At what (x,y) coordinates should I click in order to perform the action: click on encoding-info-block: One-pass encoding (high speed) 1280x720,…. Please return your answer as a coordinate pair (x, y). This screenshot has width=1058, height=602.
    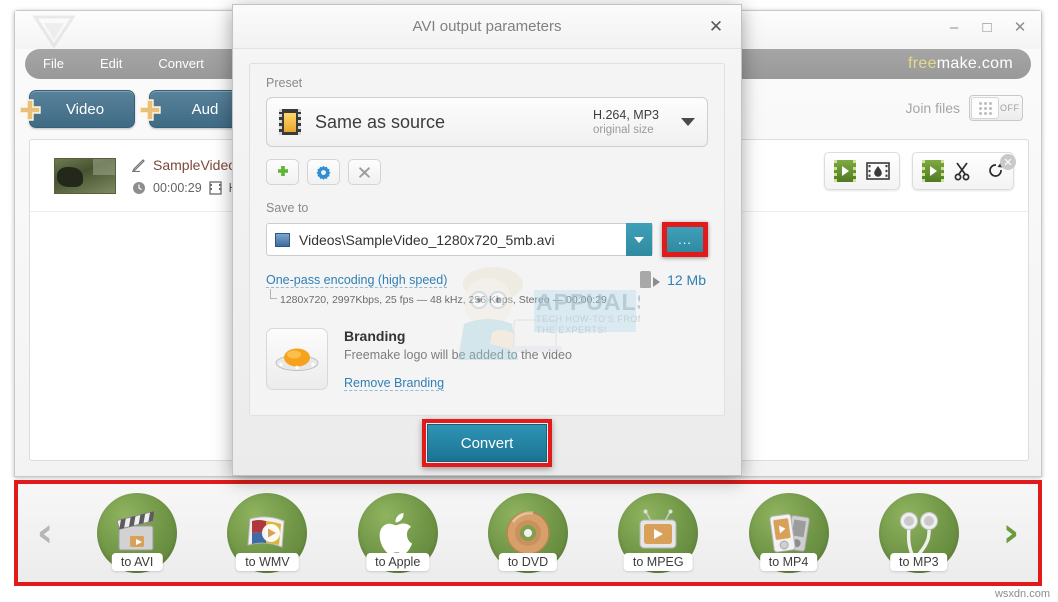
    Looking at the image, I should click on (487, 288).